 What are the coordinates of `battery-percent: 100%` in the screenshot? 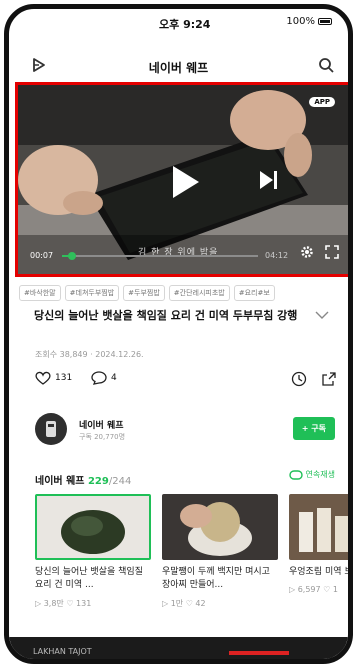 It's located at (300, 21).